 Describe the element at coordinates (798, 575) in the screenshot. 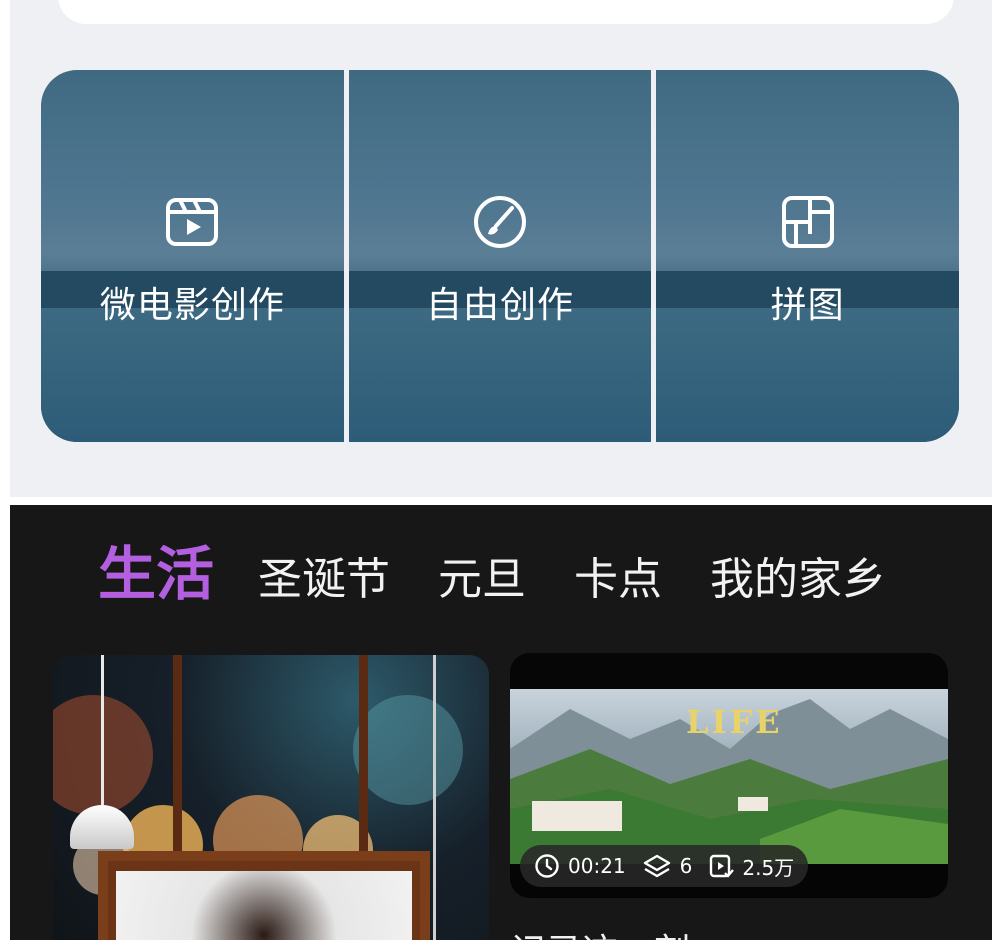

I see `tab-hometown: 我的家乡` at that location.